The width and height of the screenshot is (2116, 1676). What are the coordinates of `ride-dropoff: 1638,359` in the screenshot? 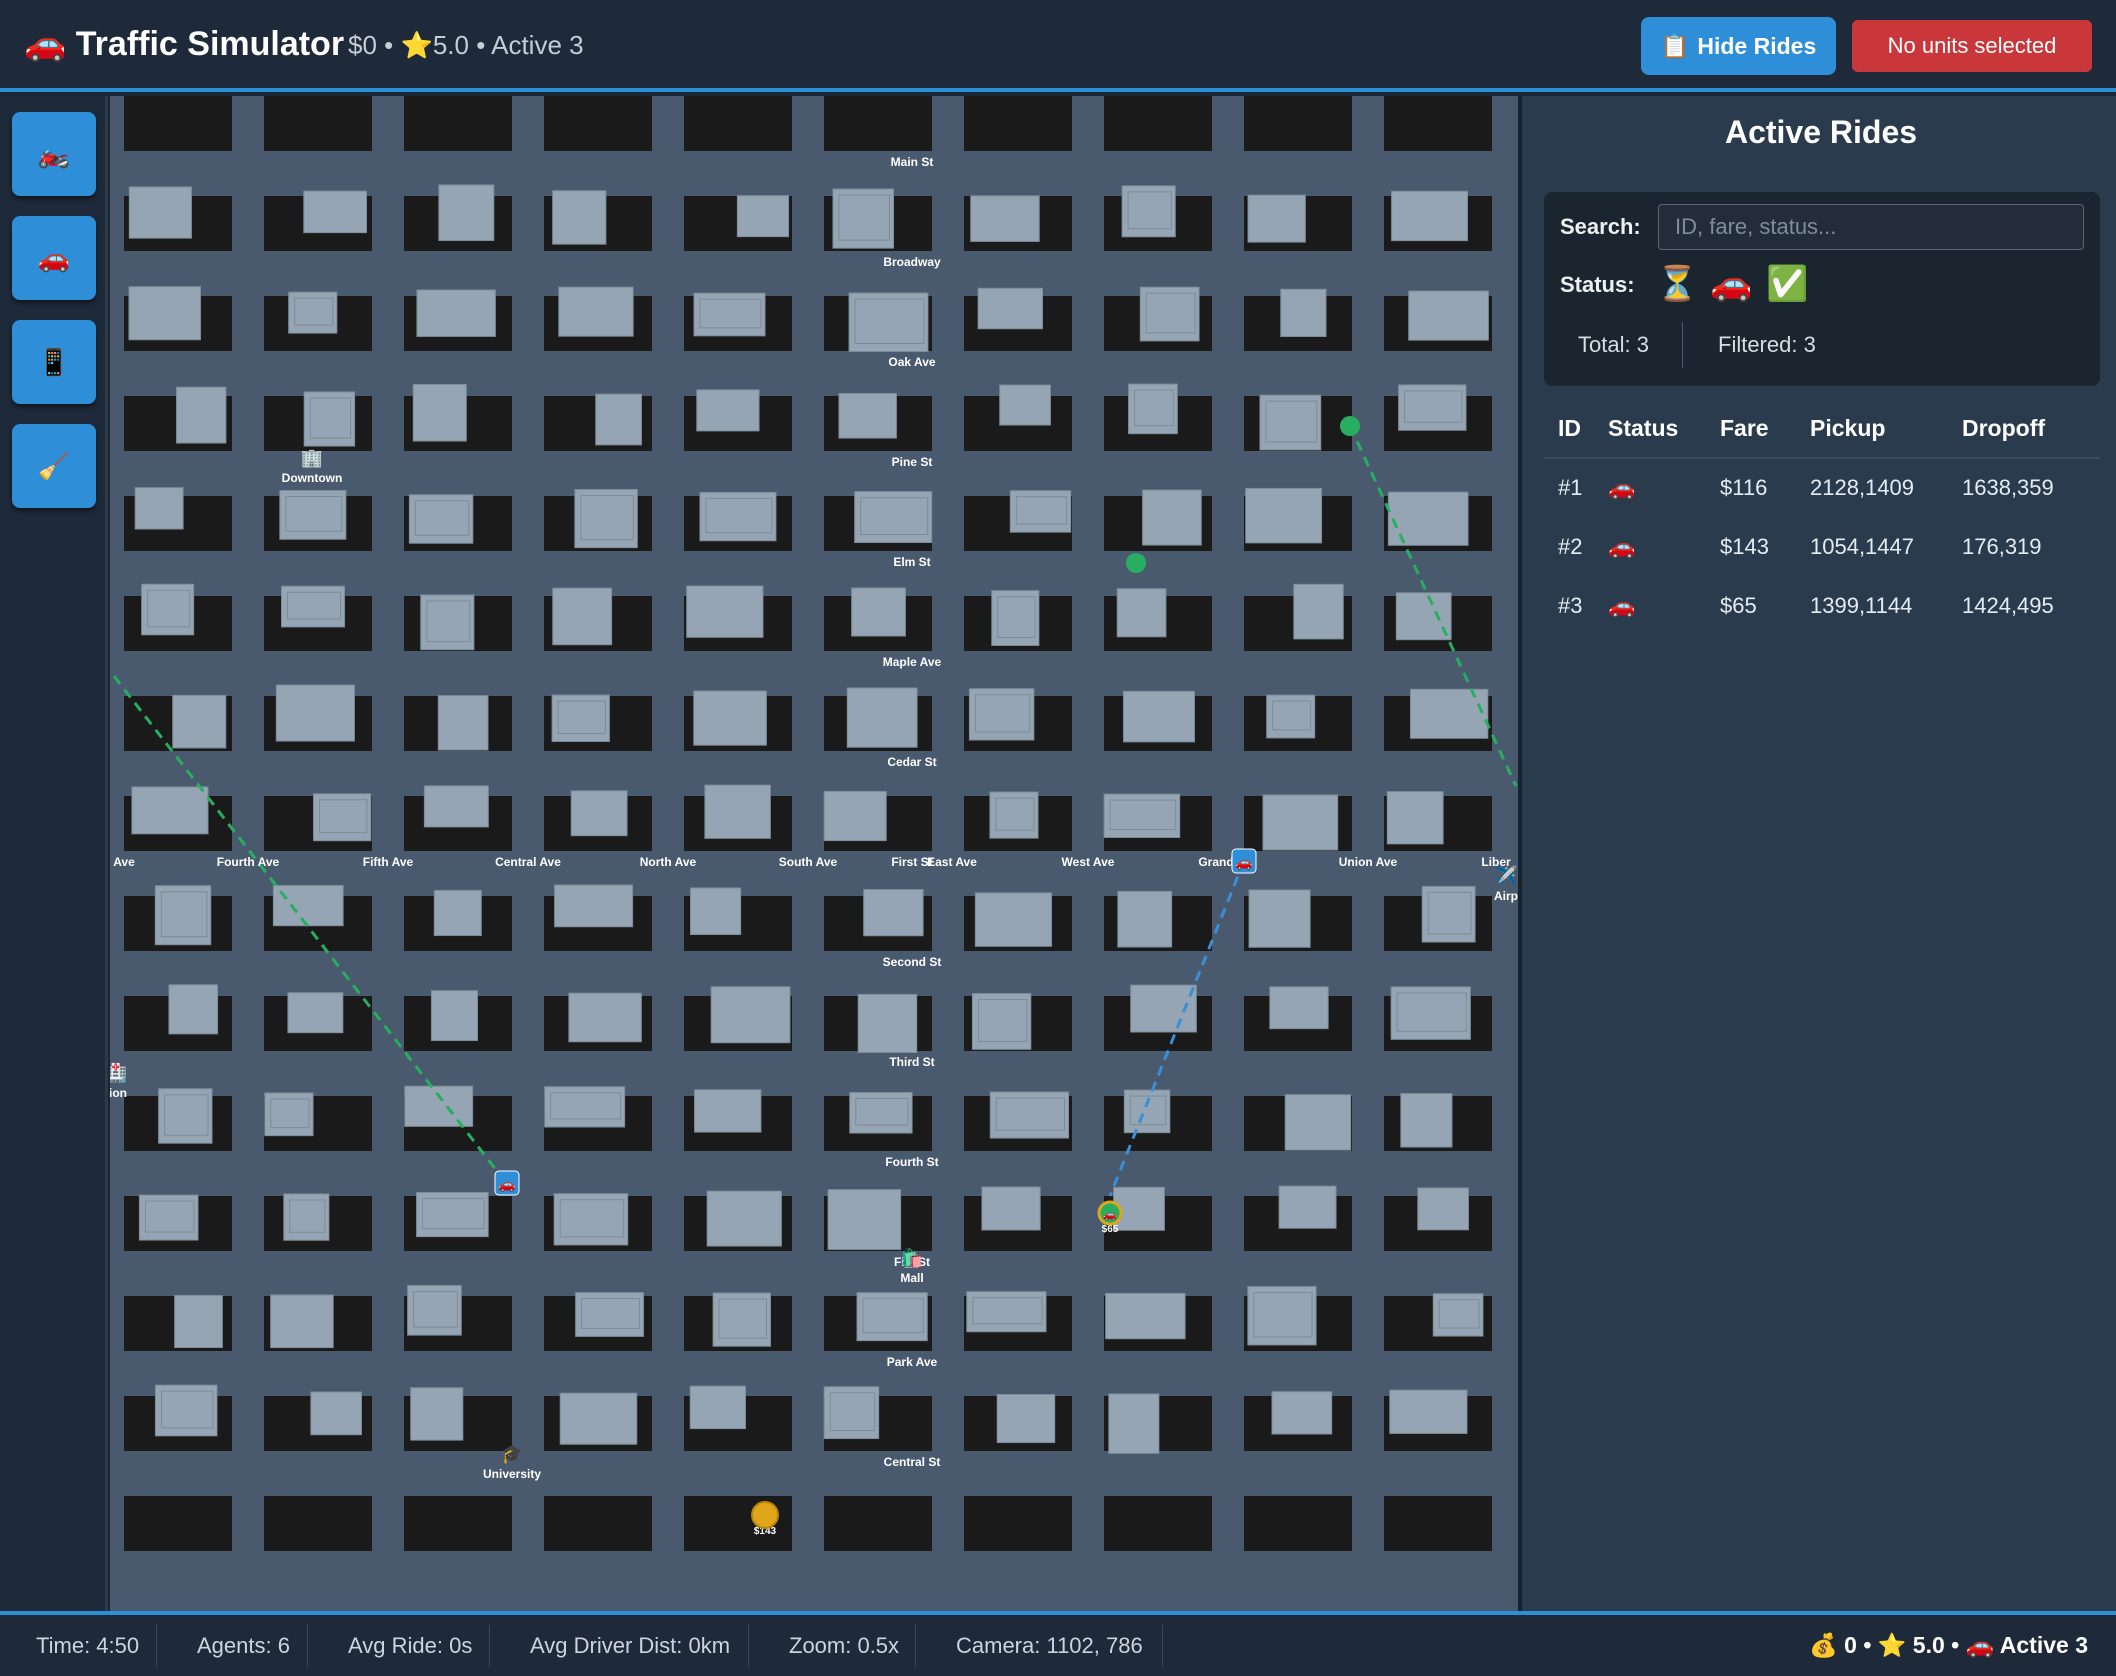 It's located at (2008, 487).